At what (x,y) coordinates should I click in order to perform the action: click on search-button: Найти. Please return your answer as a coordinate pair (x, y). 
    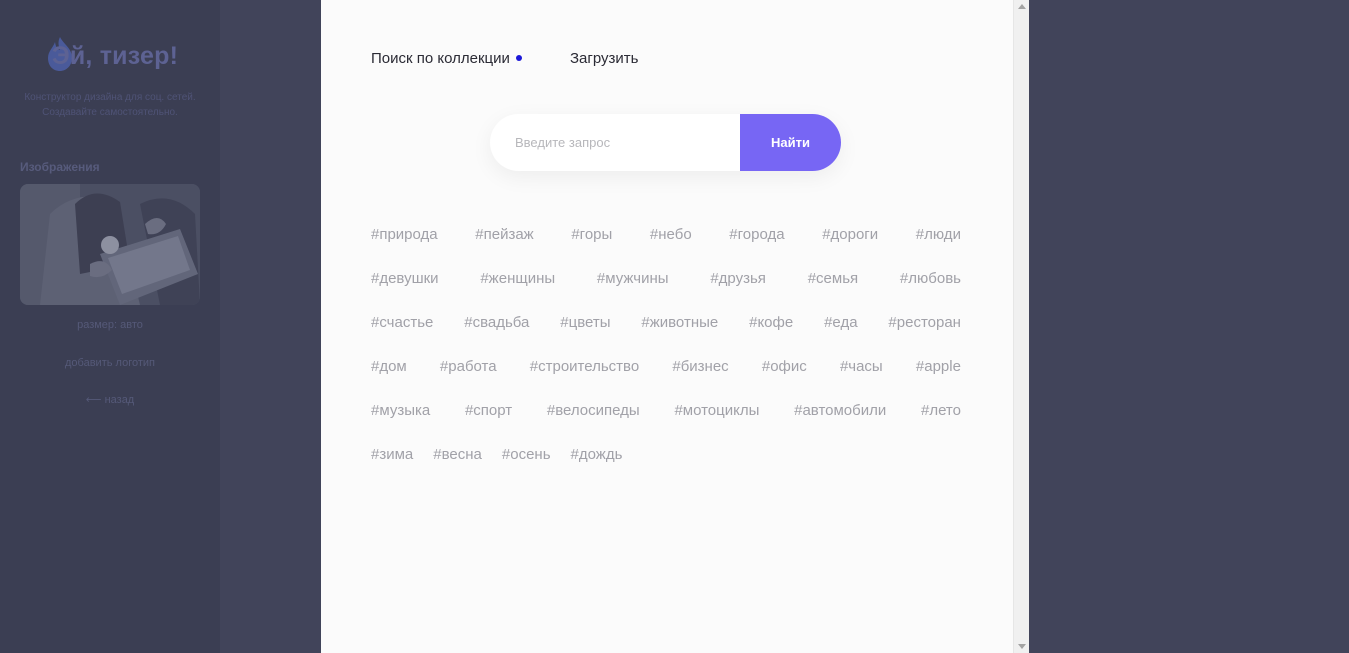
    Looking at the image, I should click on (790, 142).